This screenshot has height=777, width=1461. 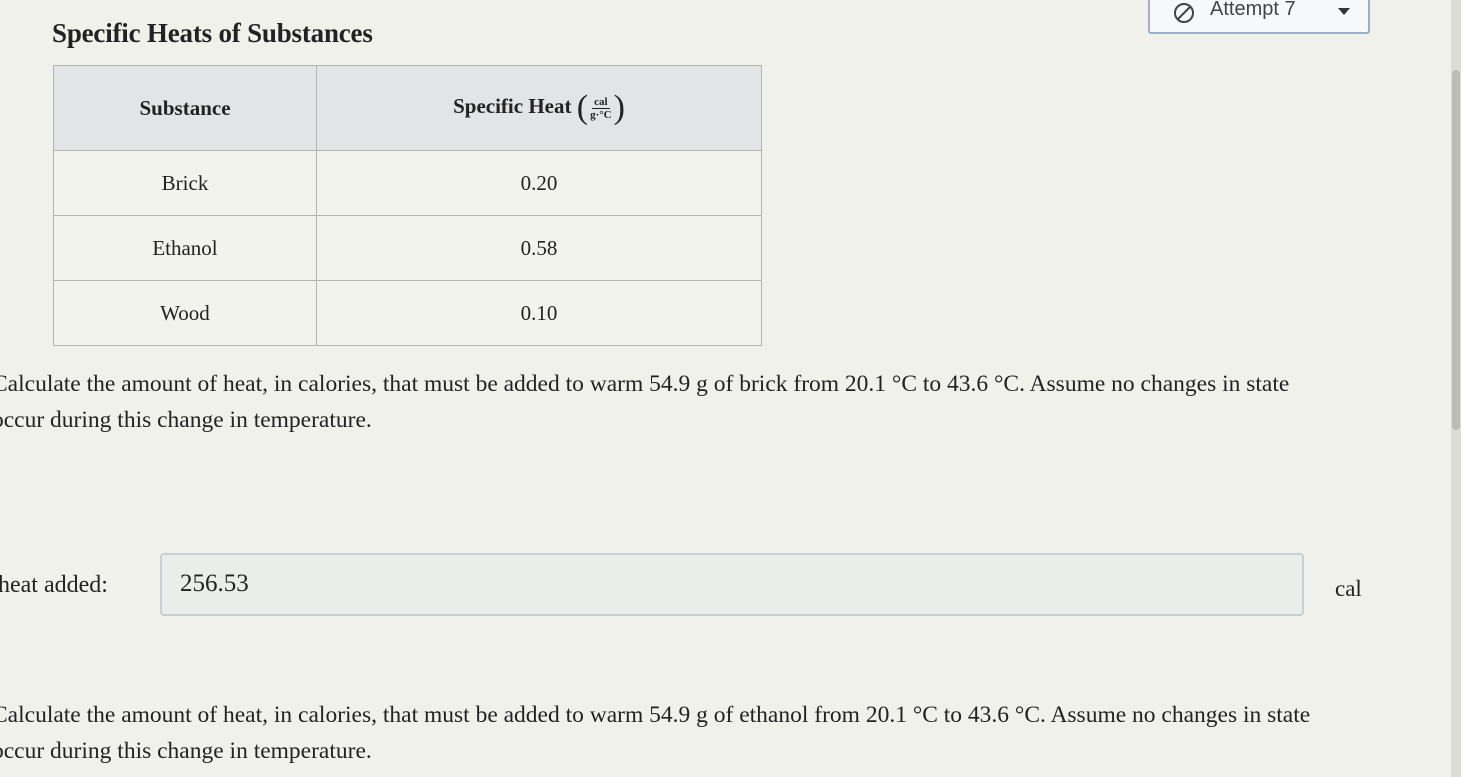 I want to click on substance-cell: Ethanol, so click(x=185, y=248).